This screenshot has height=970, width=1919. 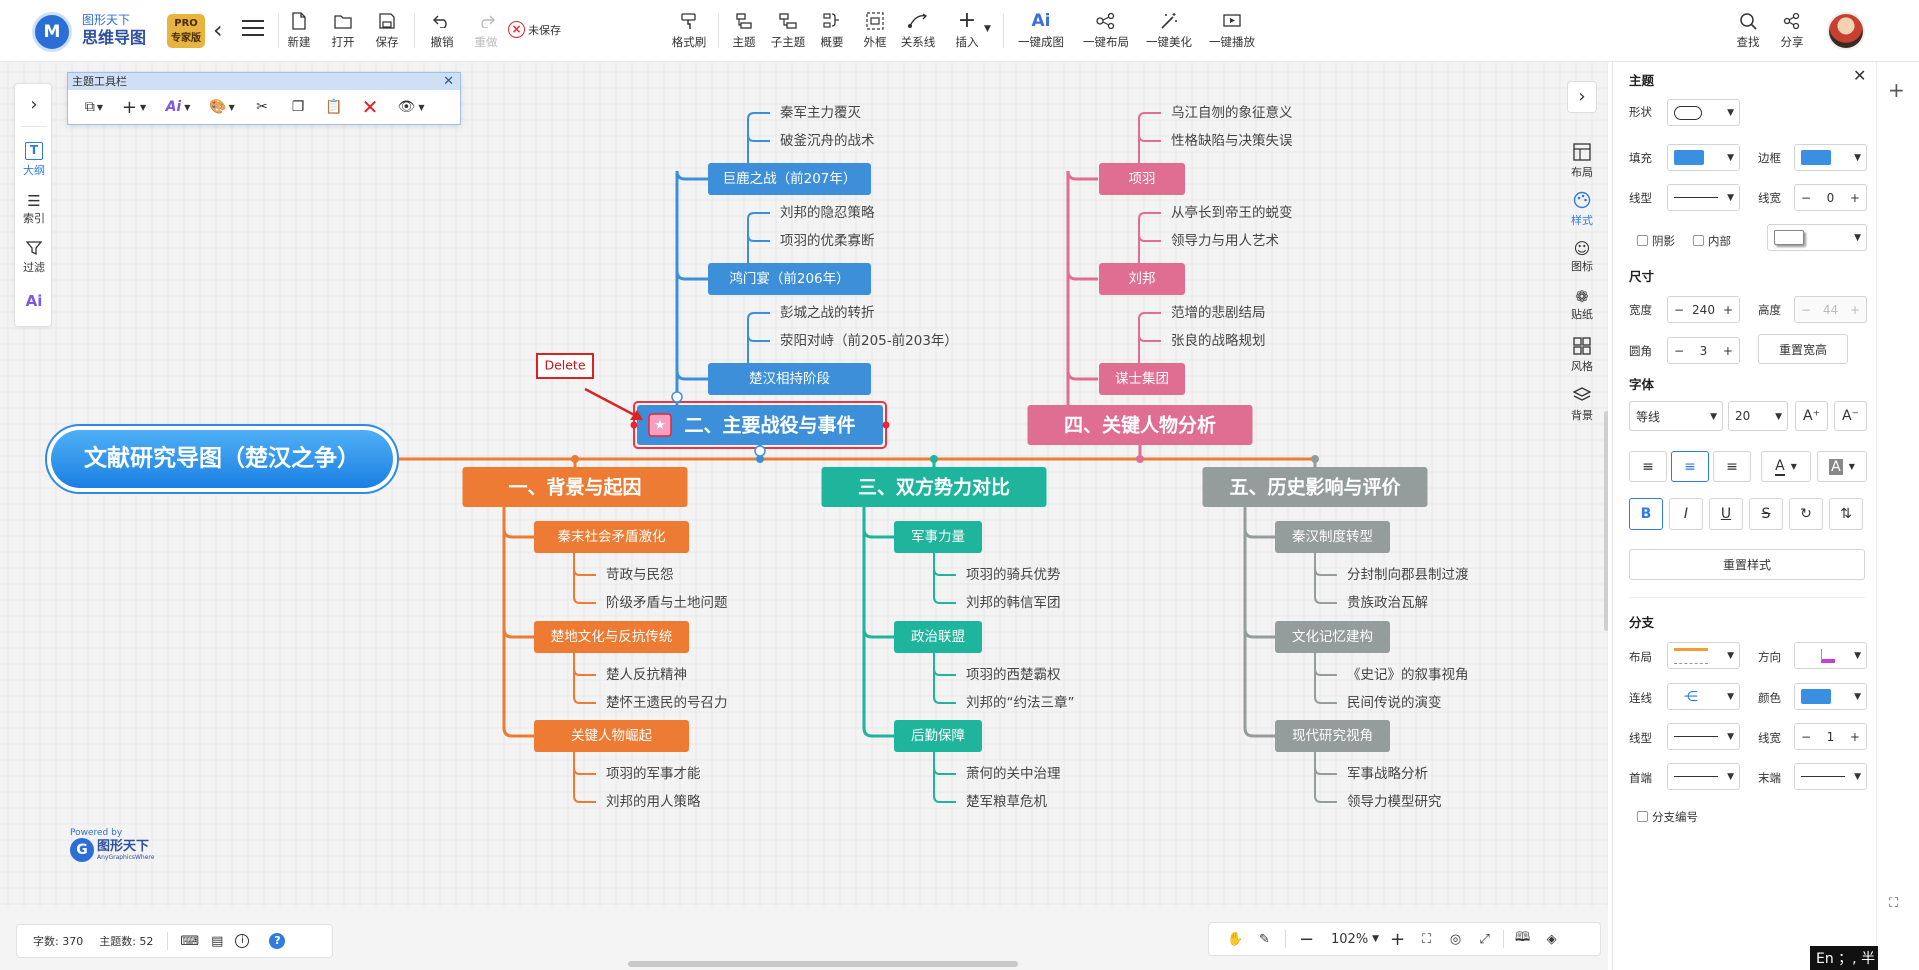 What do you see at coordinates (1232, 32) in the screenshot?
I see `play-button: 一键播放` at bounding box center [1232, 32].